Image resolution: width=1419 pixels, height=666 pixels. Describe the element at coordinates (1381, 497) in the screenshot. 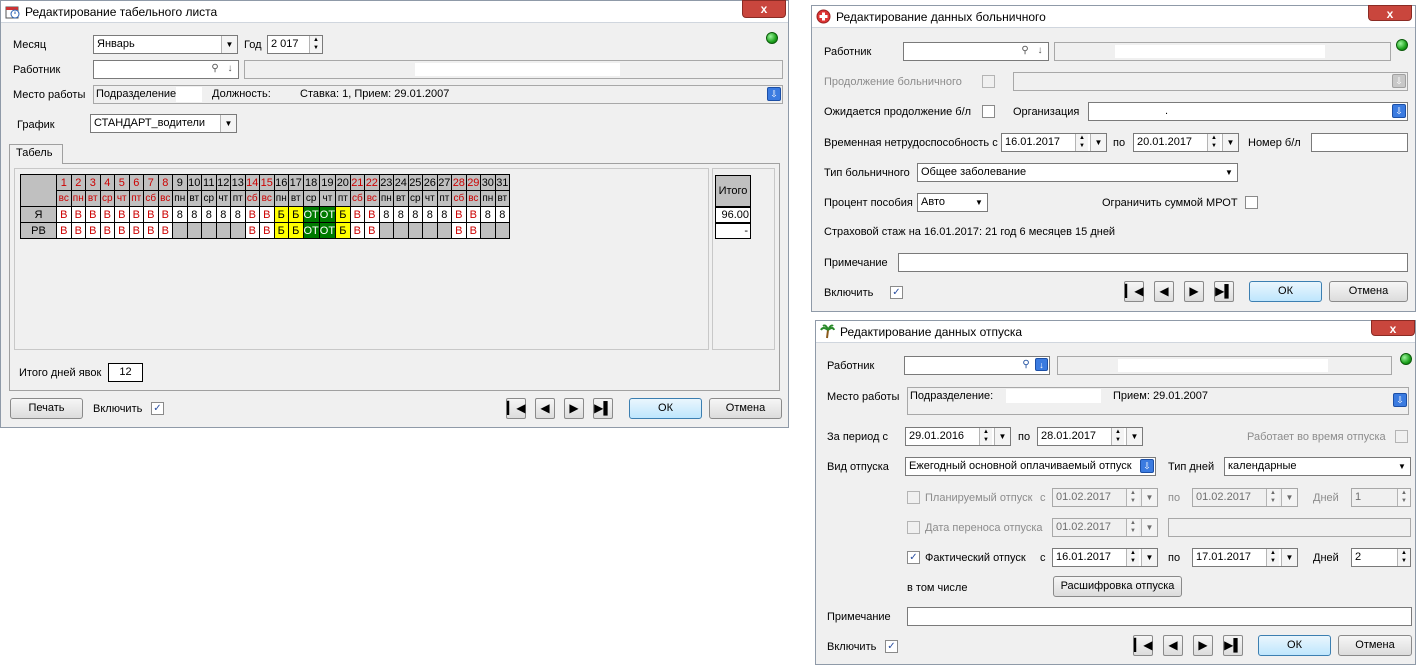

I see `planned-days-input: 1 ▲ ▼` at that location.